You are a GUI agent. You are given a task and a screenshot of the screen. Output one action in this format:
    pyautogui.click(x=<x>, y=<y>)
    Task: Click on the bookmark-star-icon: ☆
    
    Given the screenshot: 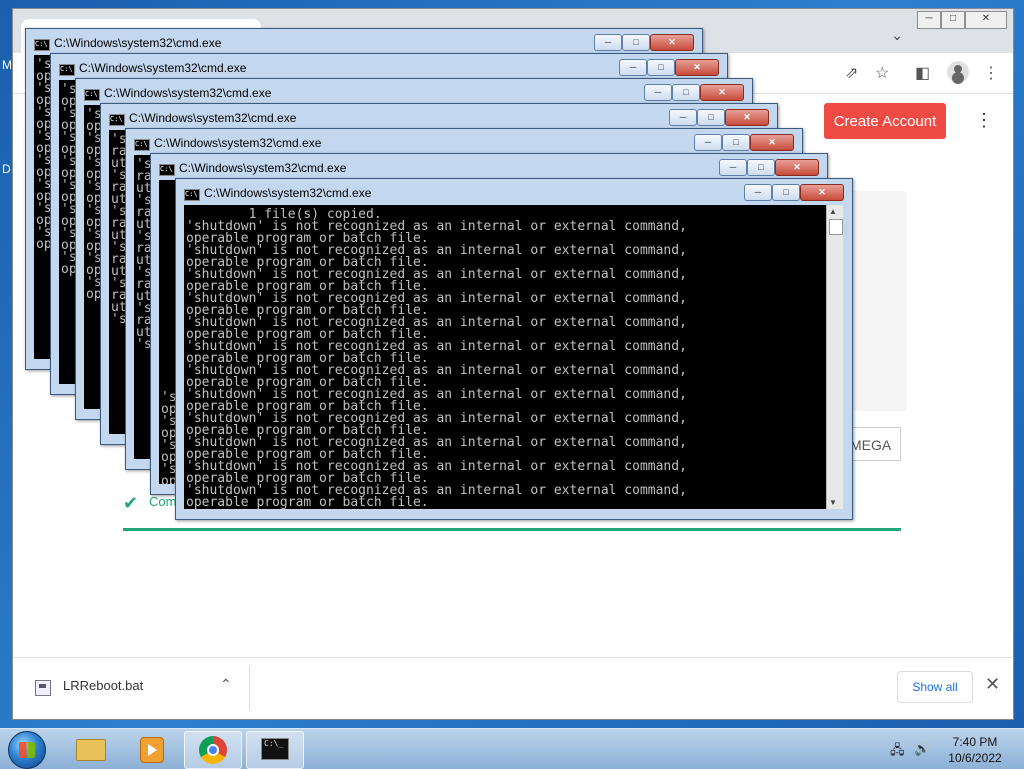 What is the action you would take?
    pyautogui.click(x=882, y=73)
    